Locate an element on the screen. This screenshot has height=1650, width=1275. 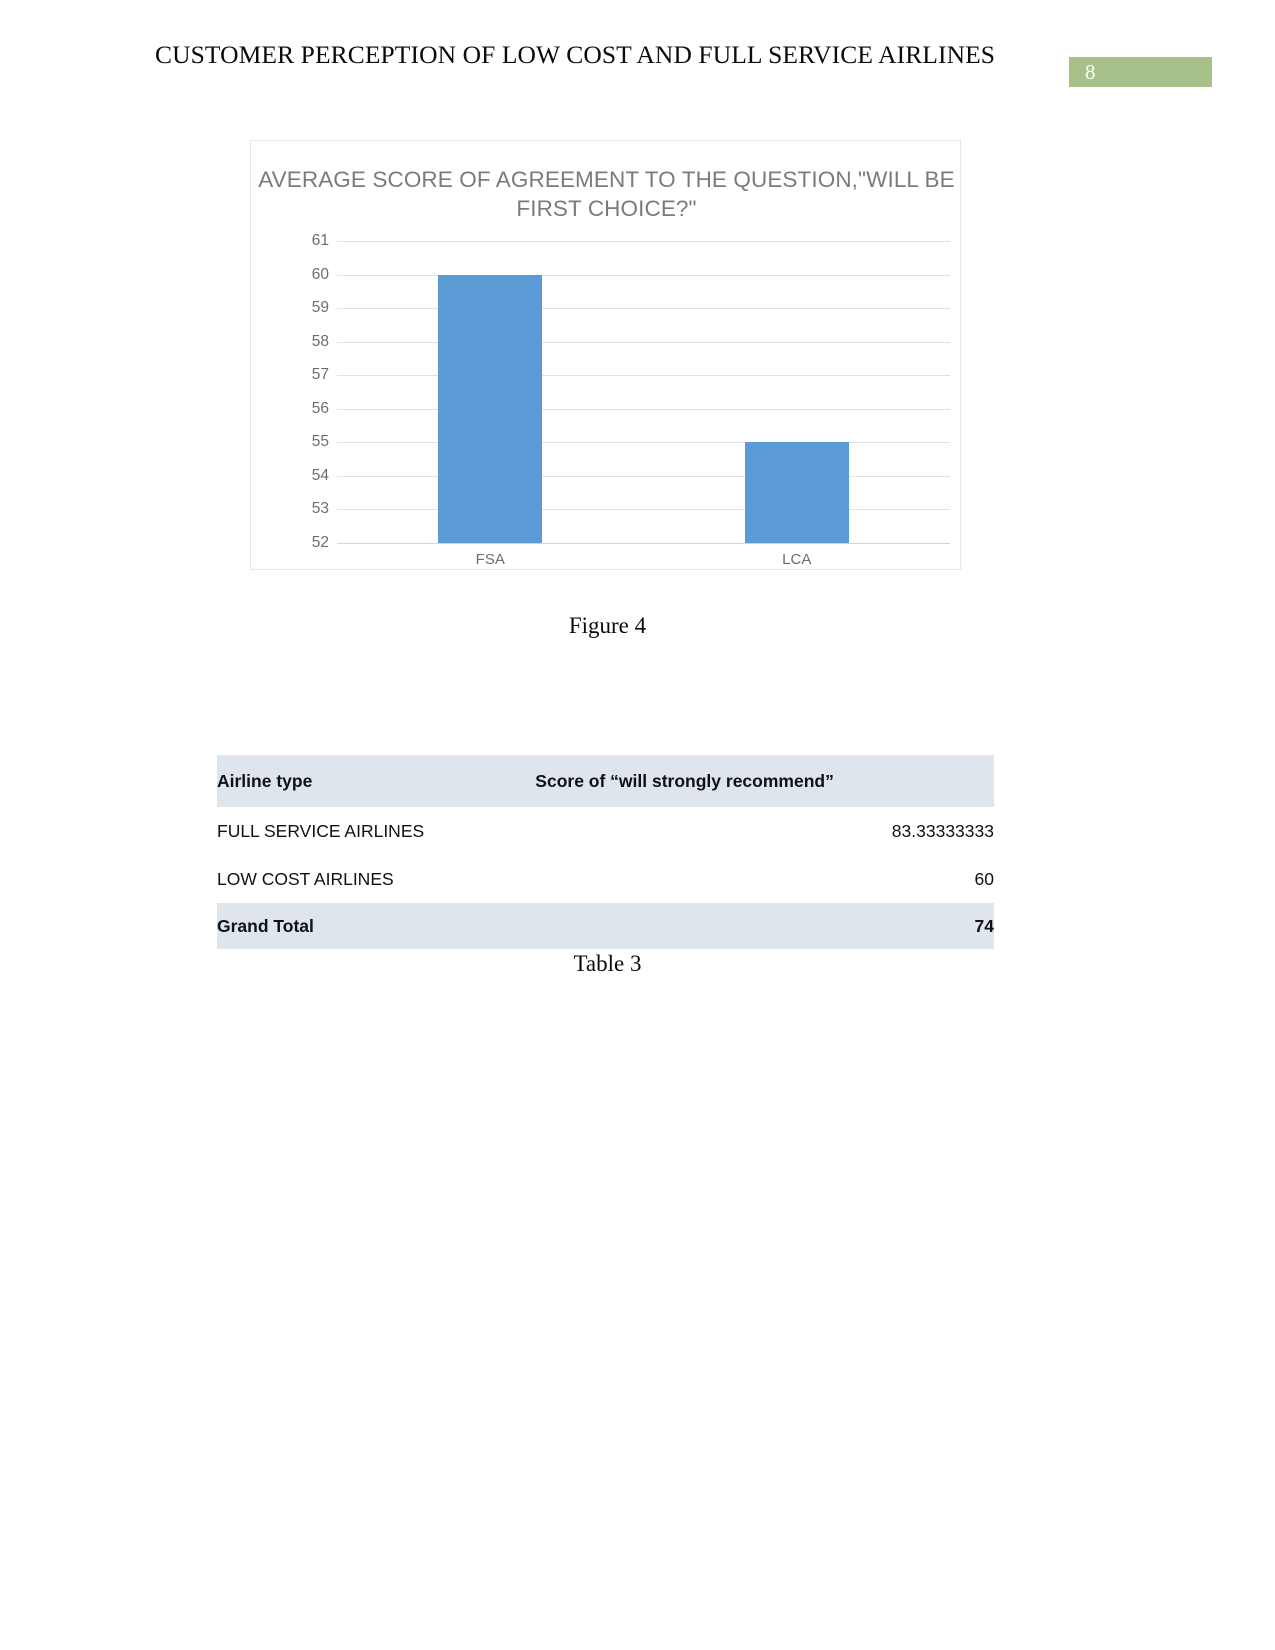
chart-y-axis-tick-label: 52 is located at coordinates (320, 542).